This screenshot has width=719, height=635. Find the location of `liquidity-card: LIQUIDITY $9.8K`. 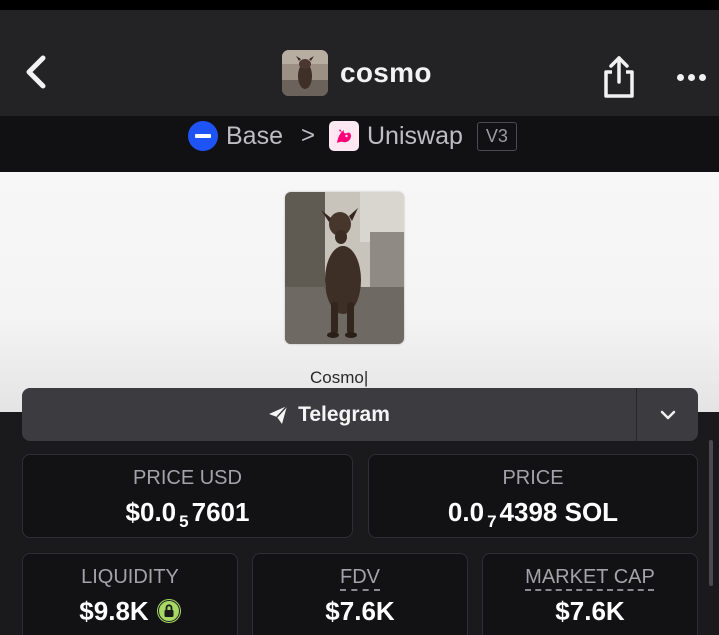

liquidity-card: LIQUIDITY $9.8K is located at coordinates (130, 594).